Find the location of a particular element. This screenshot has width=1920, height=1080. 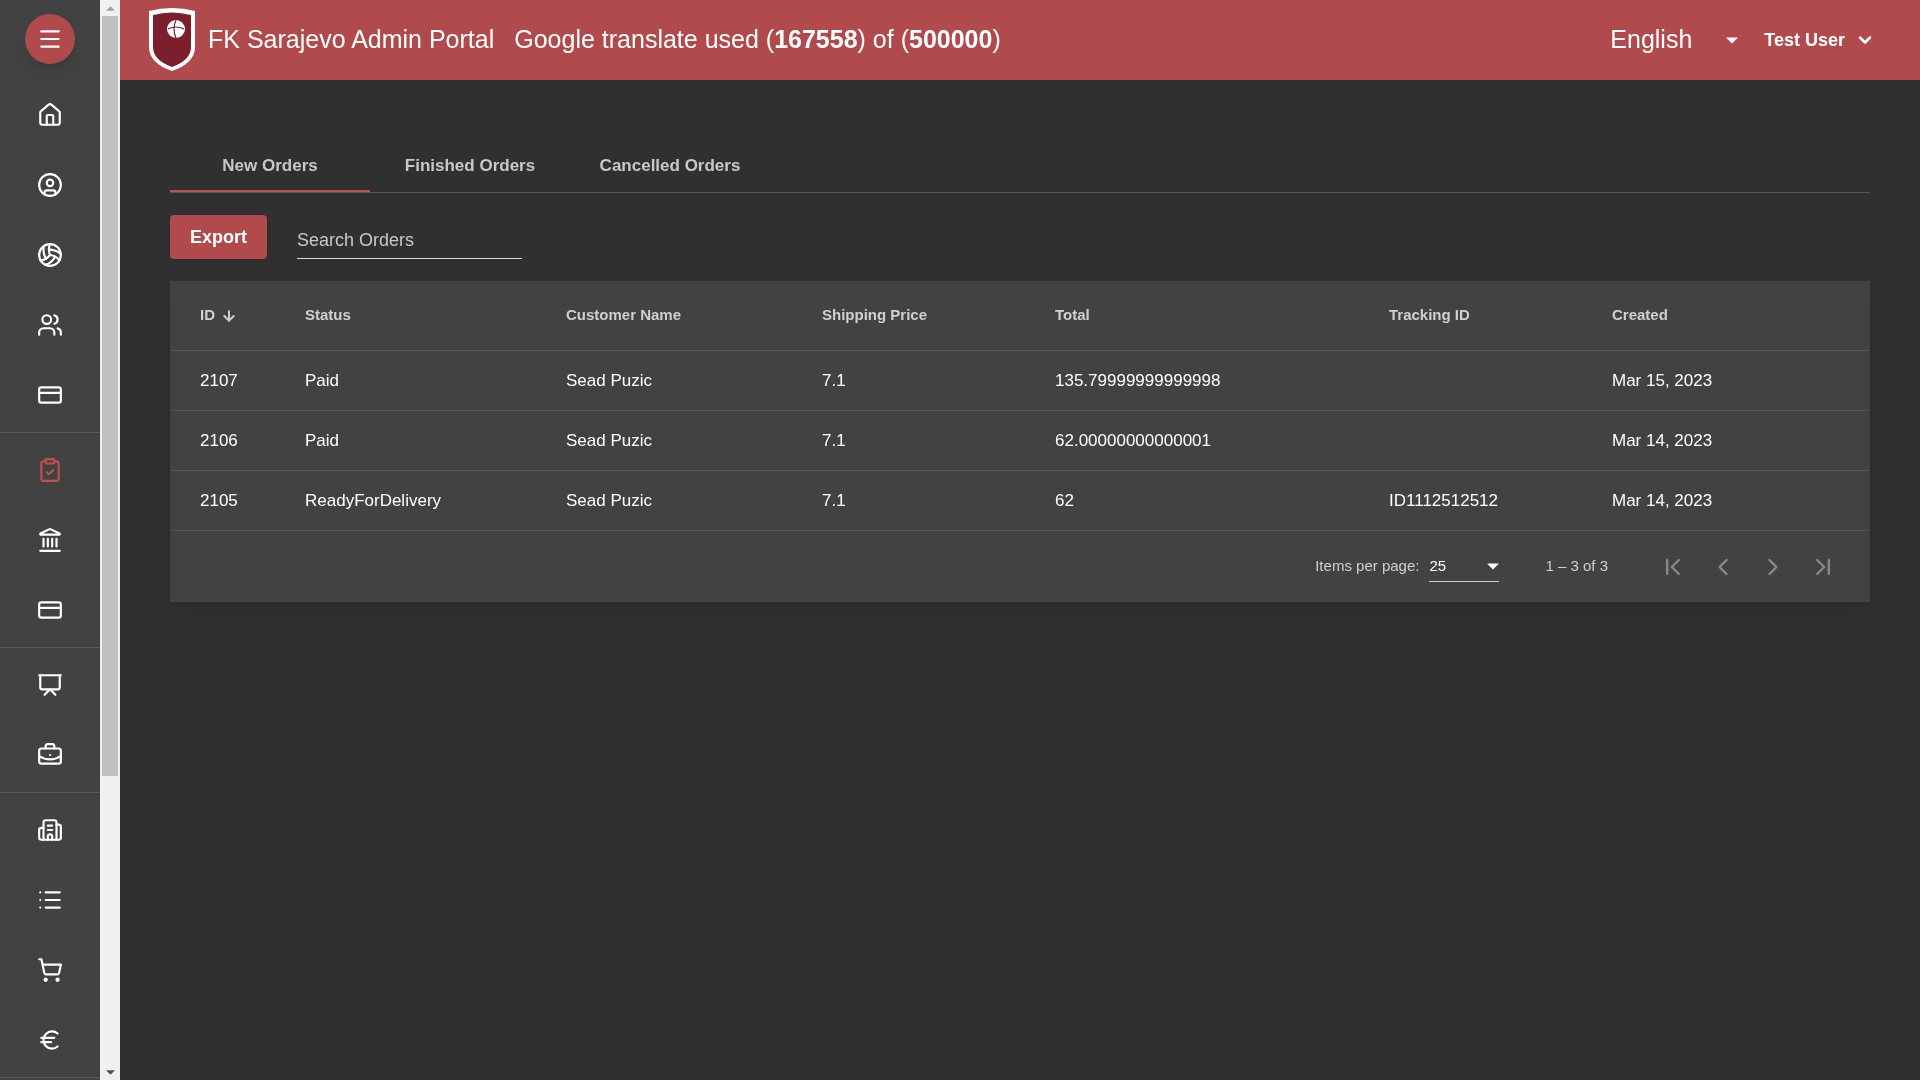

column-header: Shipping Price is located at coordinates (874, 315).